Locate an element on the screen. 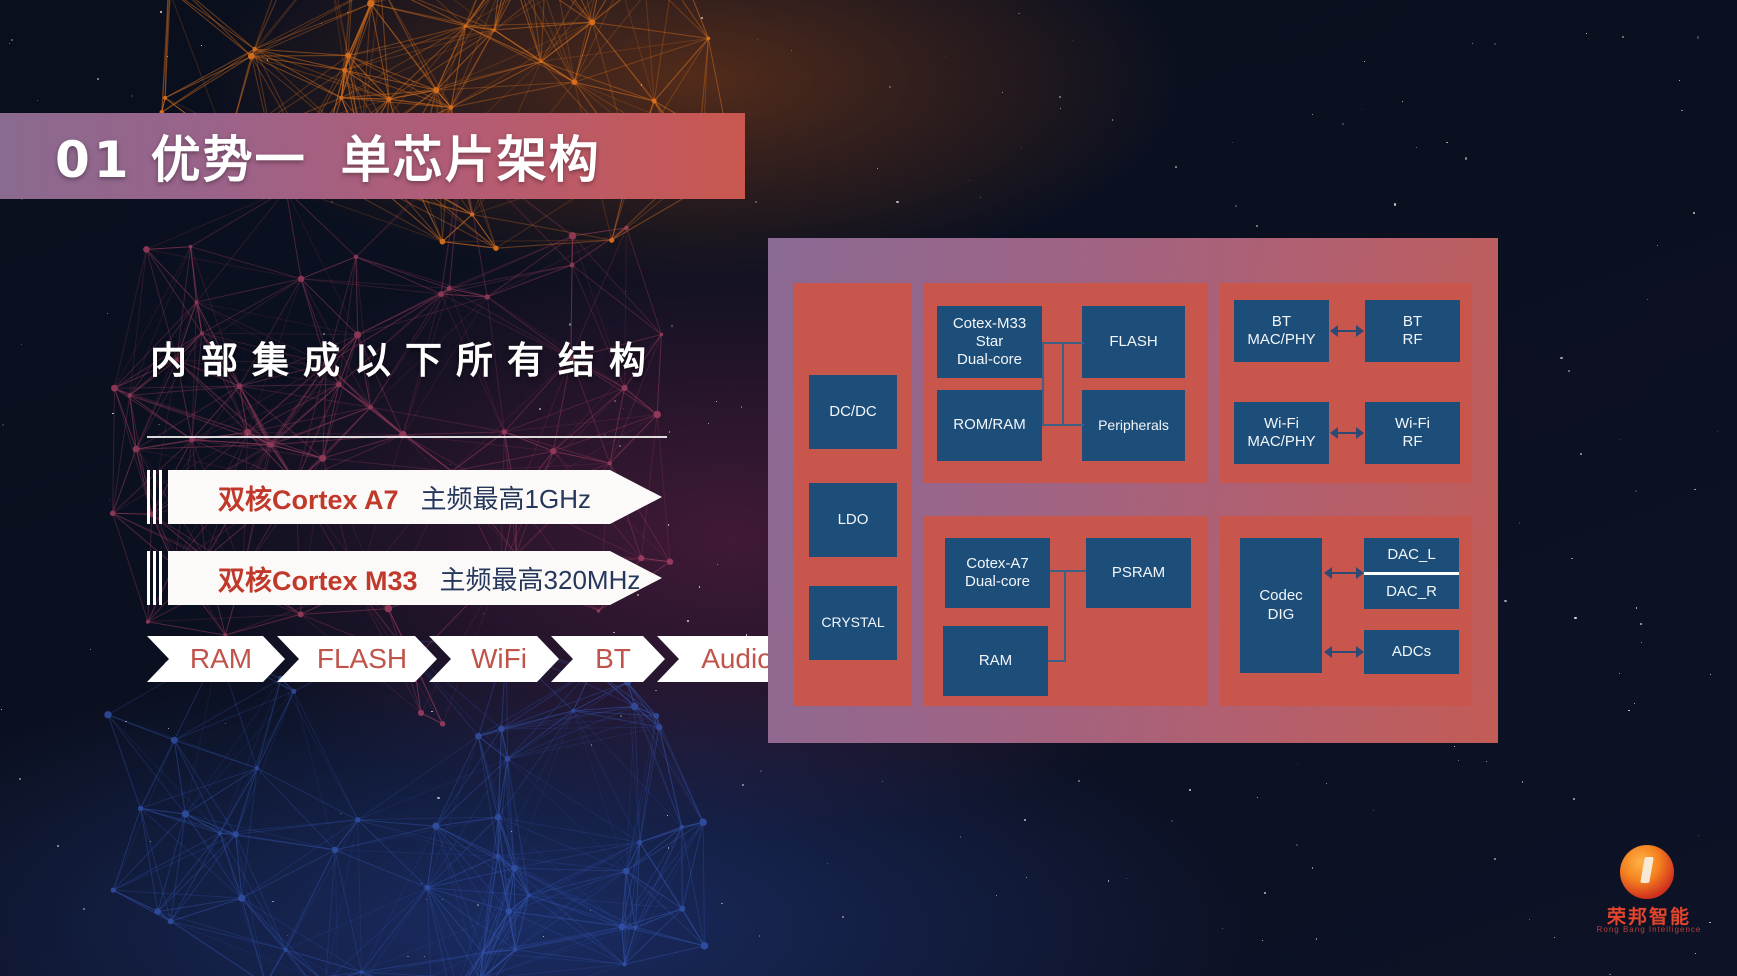  block-line-1: Codec is located at coordinates (1281, 596).